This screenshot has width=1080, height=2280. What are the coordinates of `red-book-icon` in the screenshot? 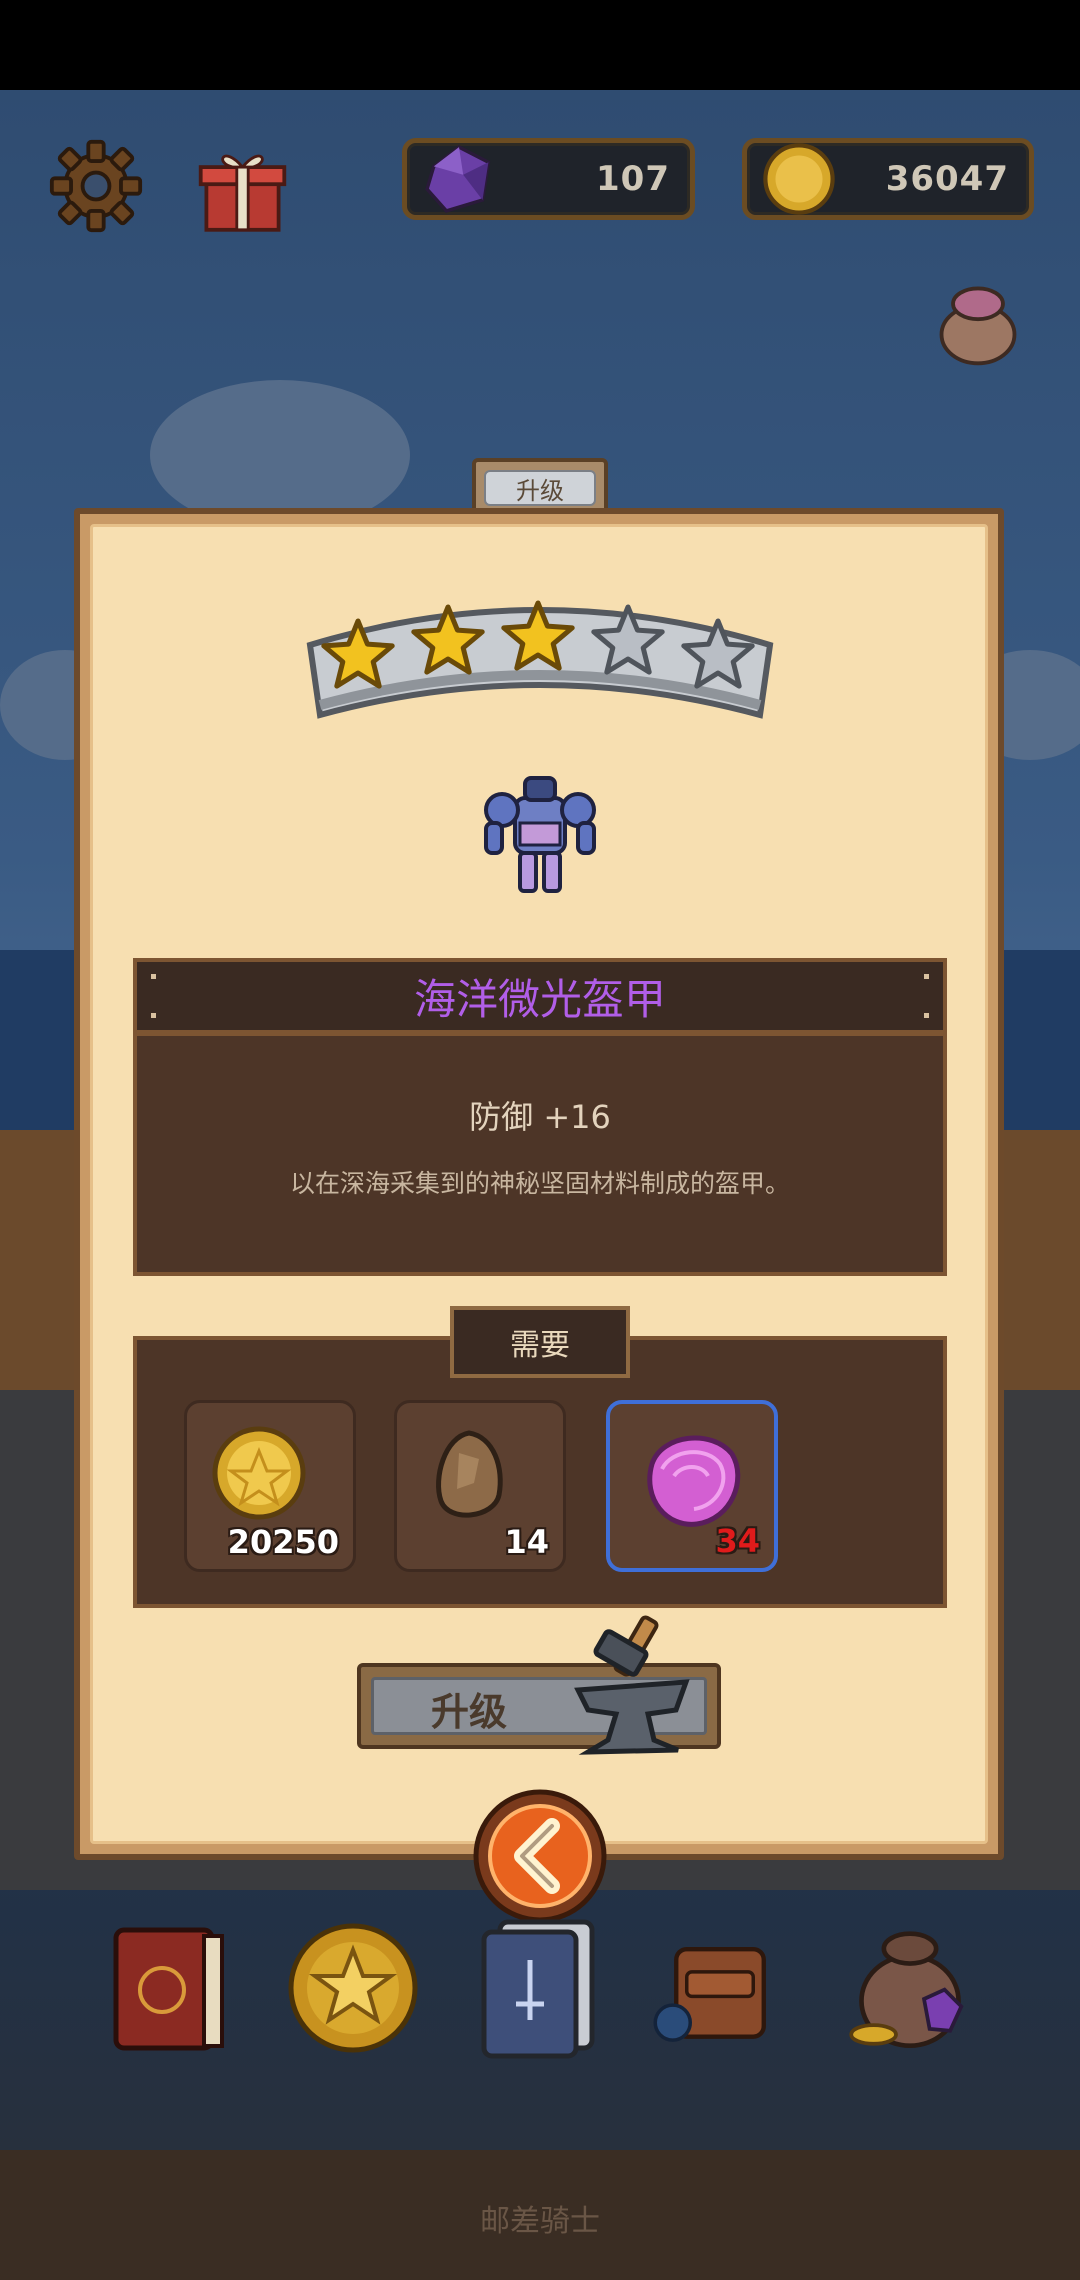 It's located at (170, 1985).